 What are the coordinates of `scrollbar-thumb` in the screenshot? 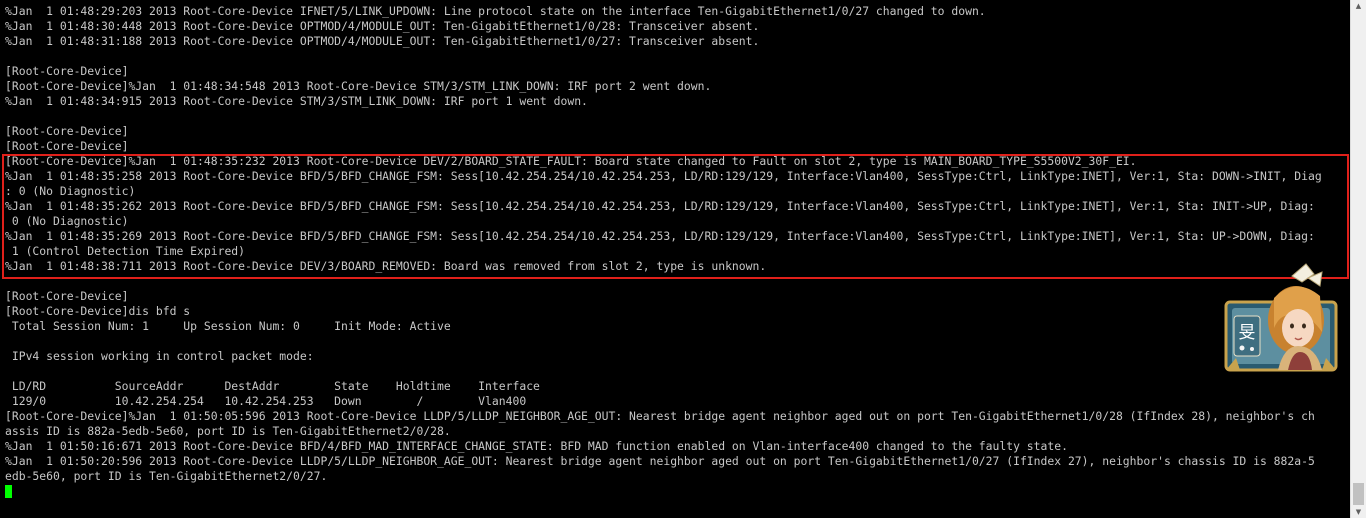 It's located at (1358, 494).